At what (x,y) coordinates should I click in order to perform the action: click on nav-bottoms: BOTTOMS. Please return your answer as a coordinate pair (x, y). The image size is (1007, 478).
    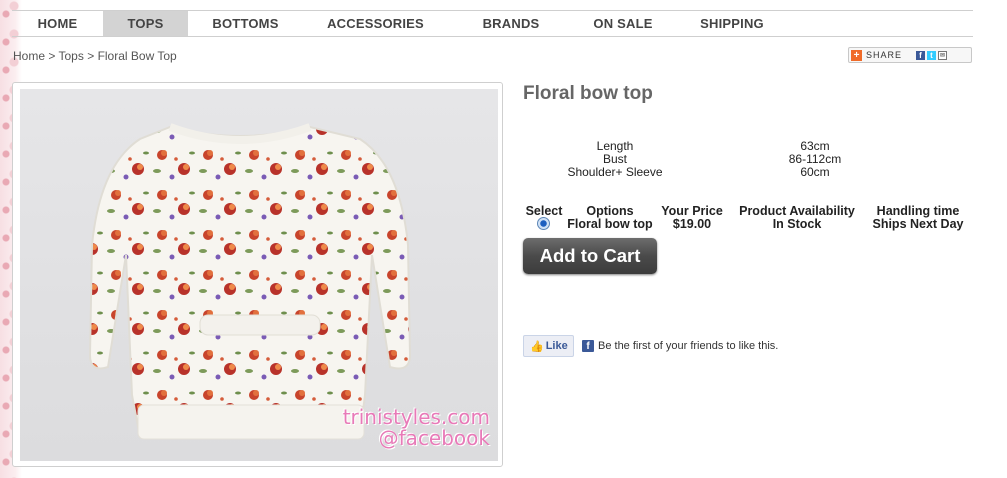
    Looking at the image, I should click on (245, 23).